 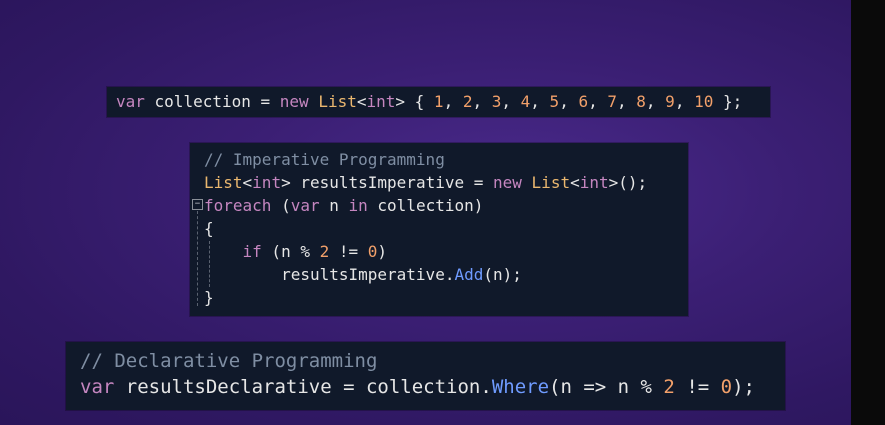 What do you see at coordinates (197, 204) in the screenshot?
I see `collapse-icon: −` at bounding box center [197, 204].